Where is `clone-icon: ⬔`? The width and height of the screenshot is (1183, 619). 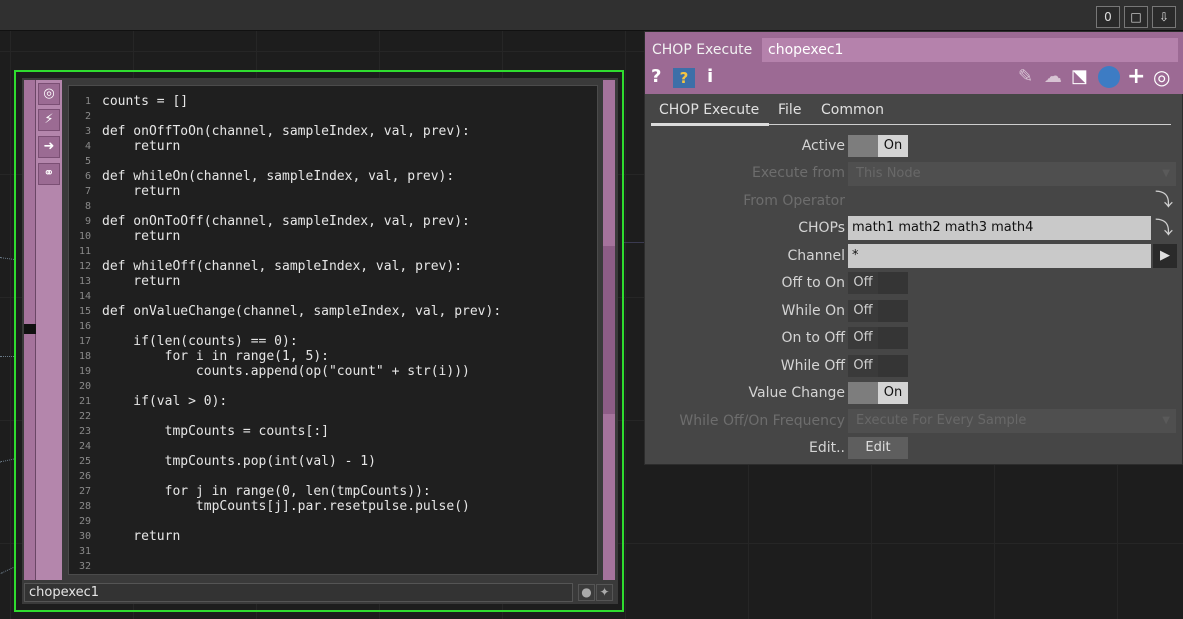
clone-icon: ⬔ is located at coordinates (1079, 77).